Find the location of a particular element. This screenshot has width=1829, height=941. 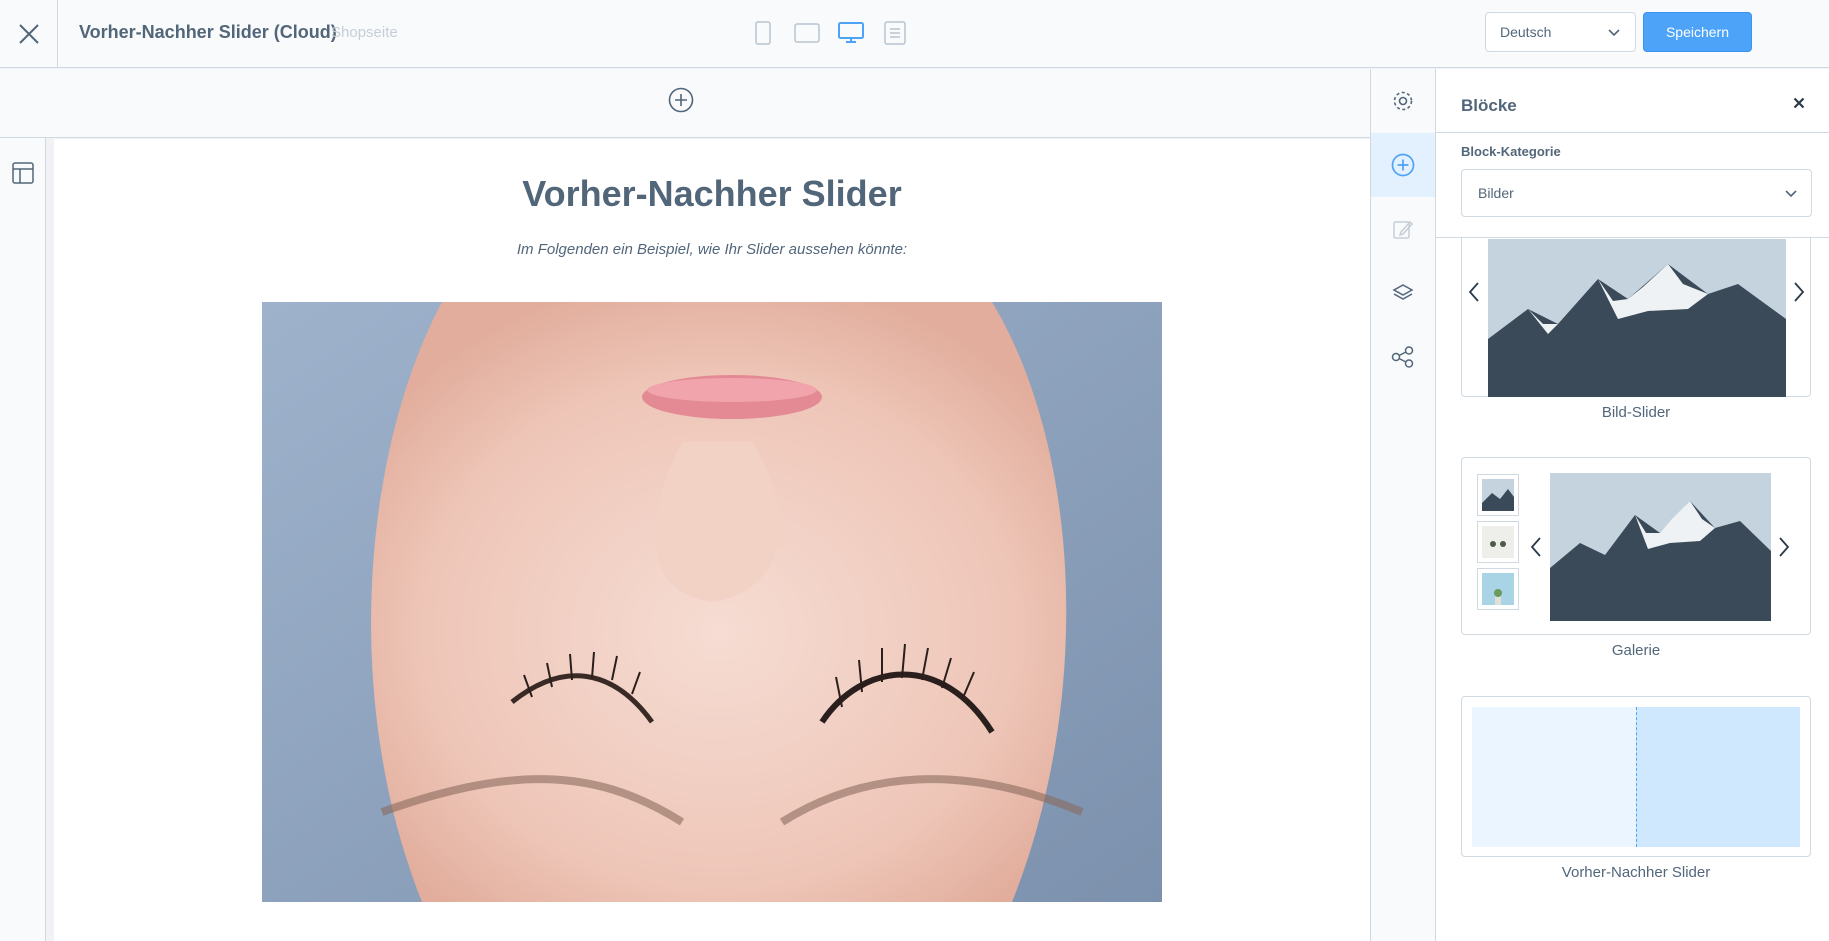

block-card-image-slider is located at coordinates (1636, 317).